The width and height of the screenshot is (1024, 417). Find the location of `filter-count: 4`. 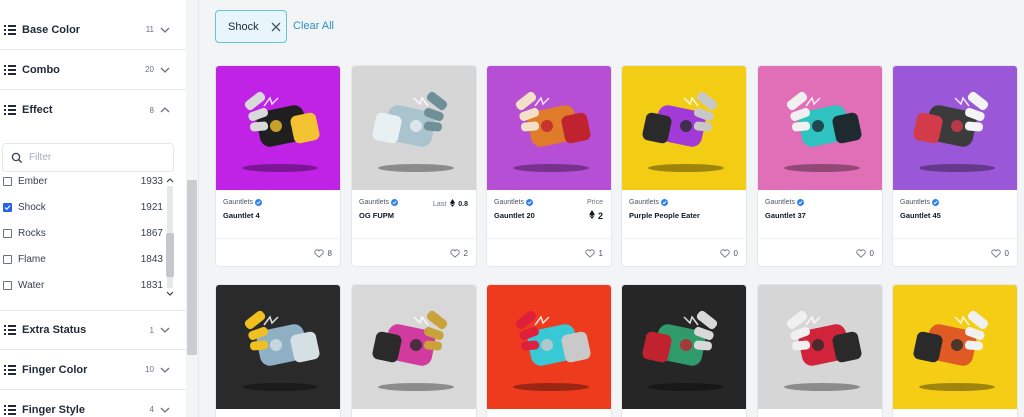

filter-count: 4 is located at coordinates (151, 409).